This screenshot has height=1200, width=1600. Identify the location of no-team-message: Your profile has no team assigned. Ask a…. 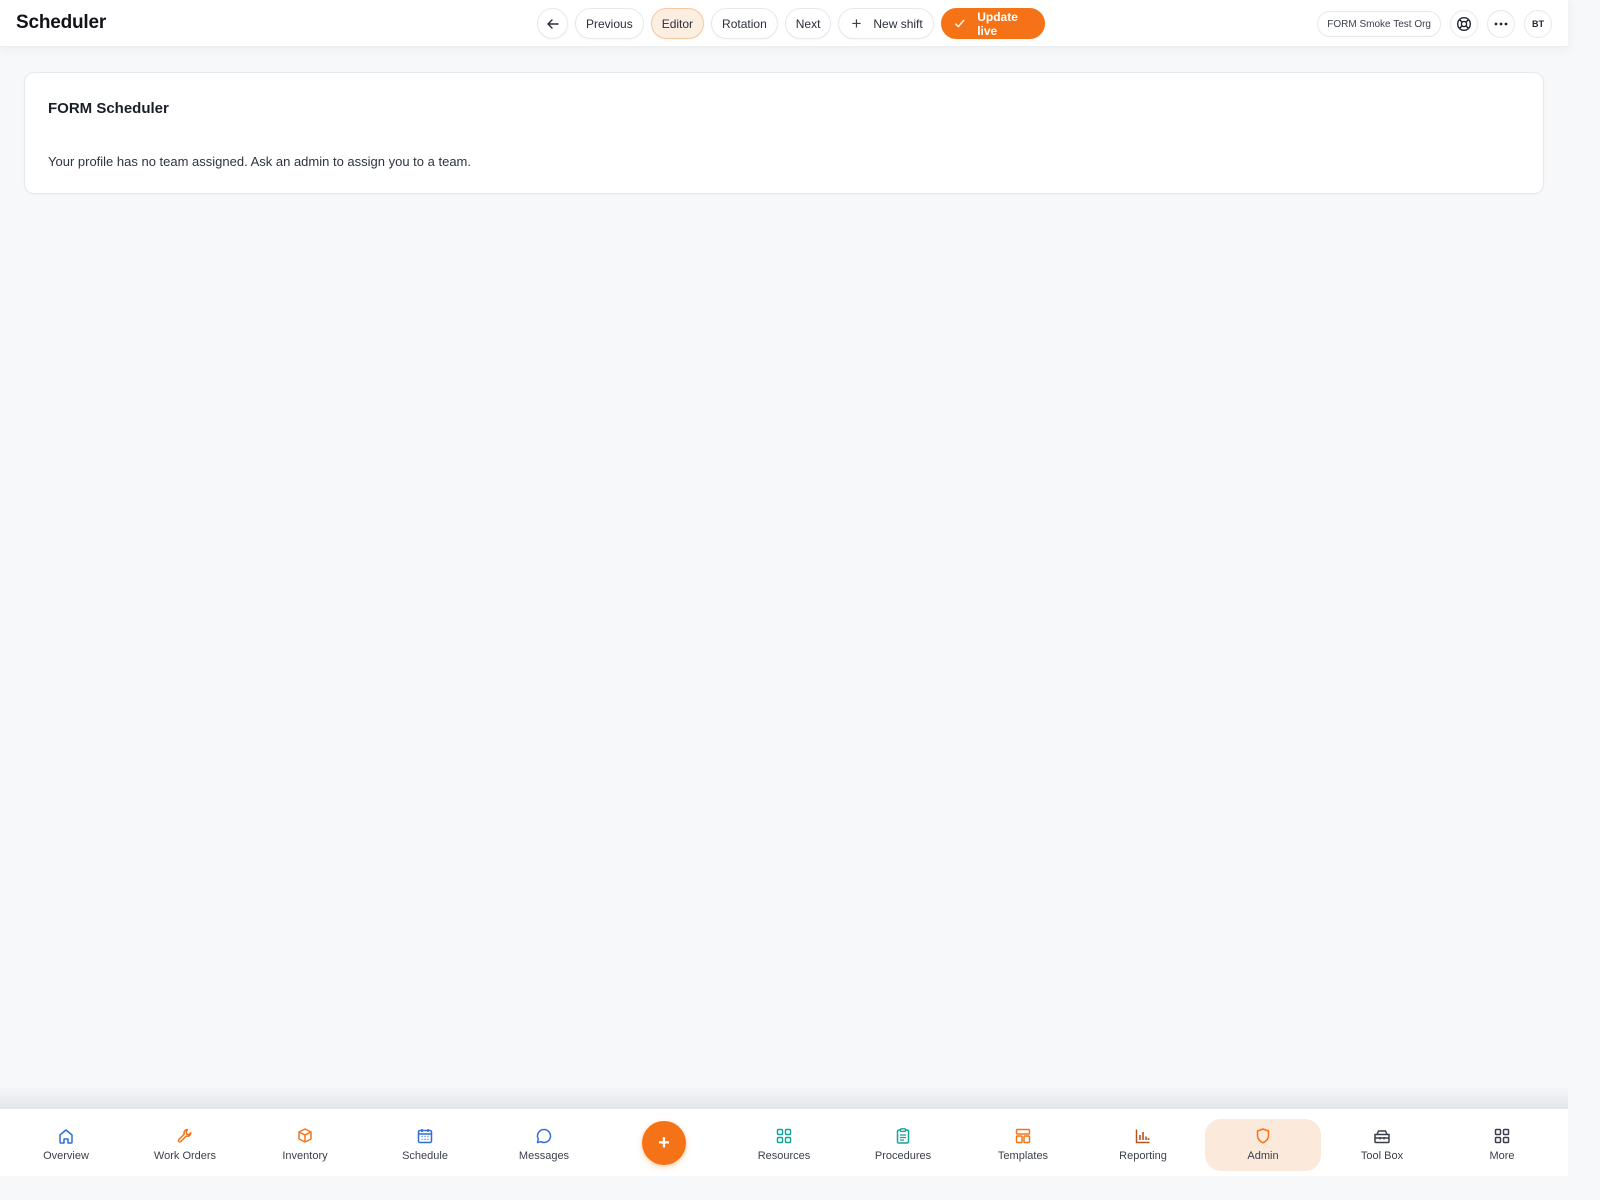
(259, 161).